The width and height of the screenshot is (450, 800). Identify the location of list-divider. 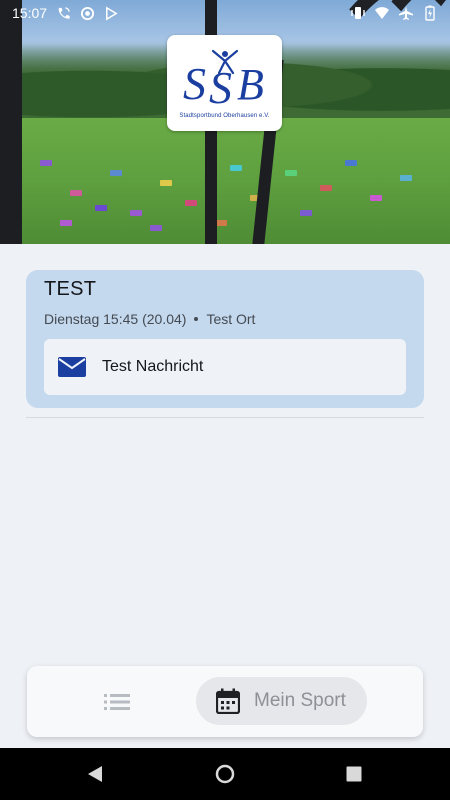
(225, 417).